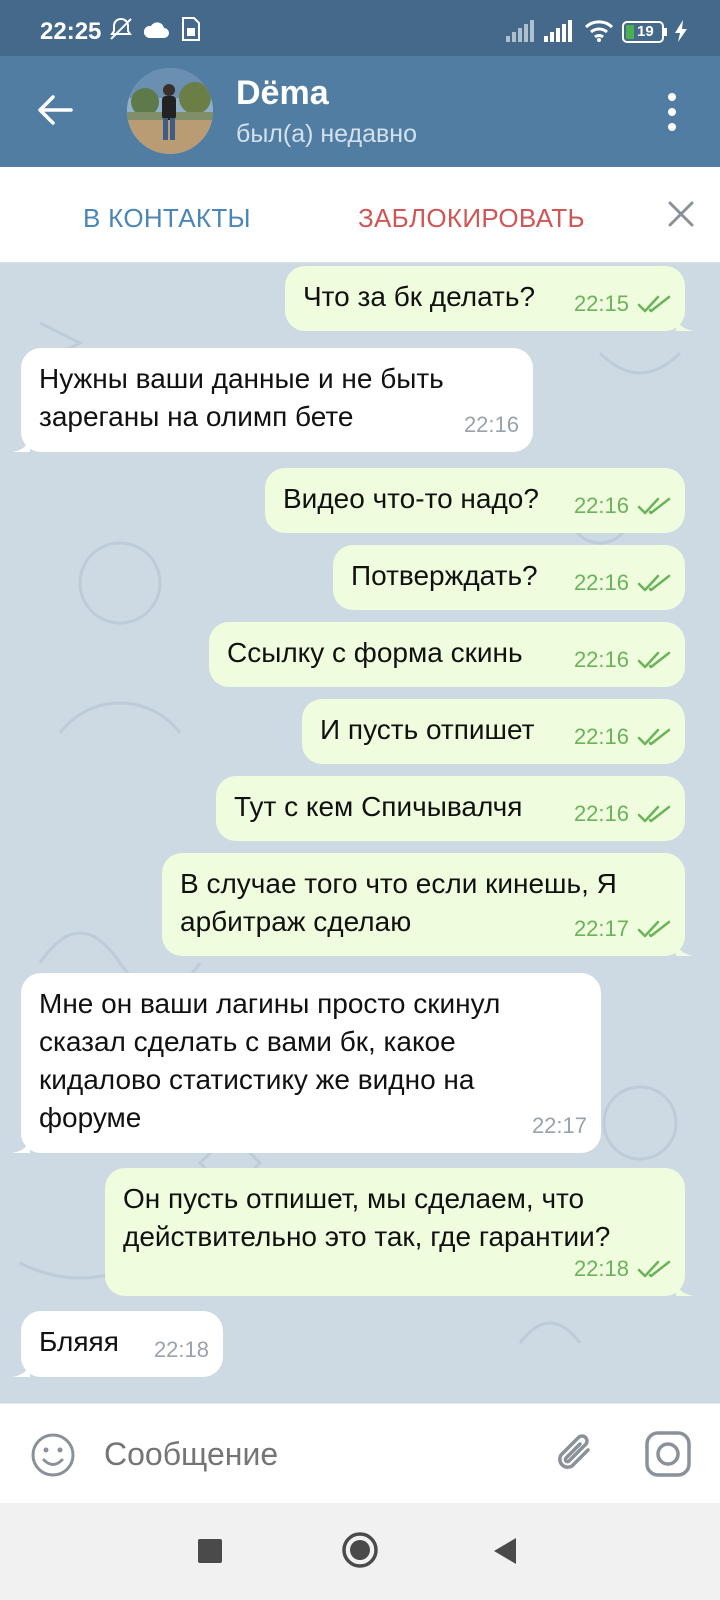 This screenshot has height=1600, width=720. What do you see at coordinates (167, 218) in the screenshot?
I see `add-contact-button: В КОНТАКТЫ` at bounding box center [167, 218].